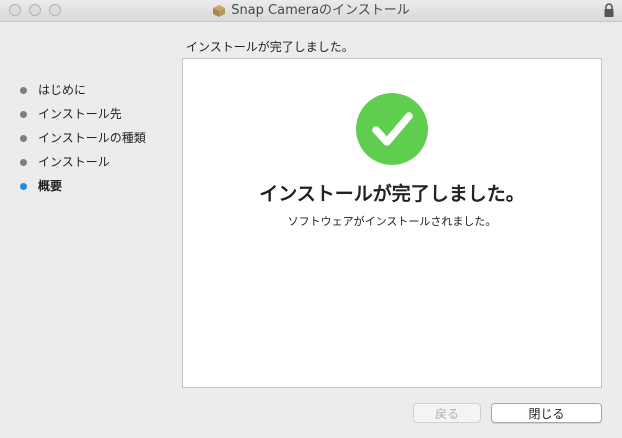 The height and width of the screenshot is (438, 622). I want to click on package-icon, so click(219, 11).